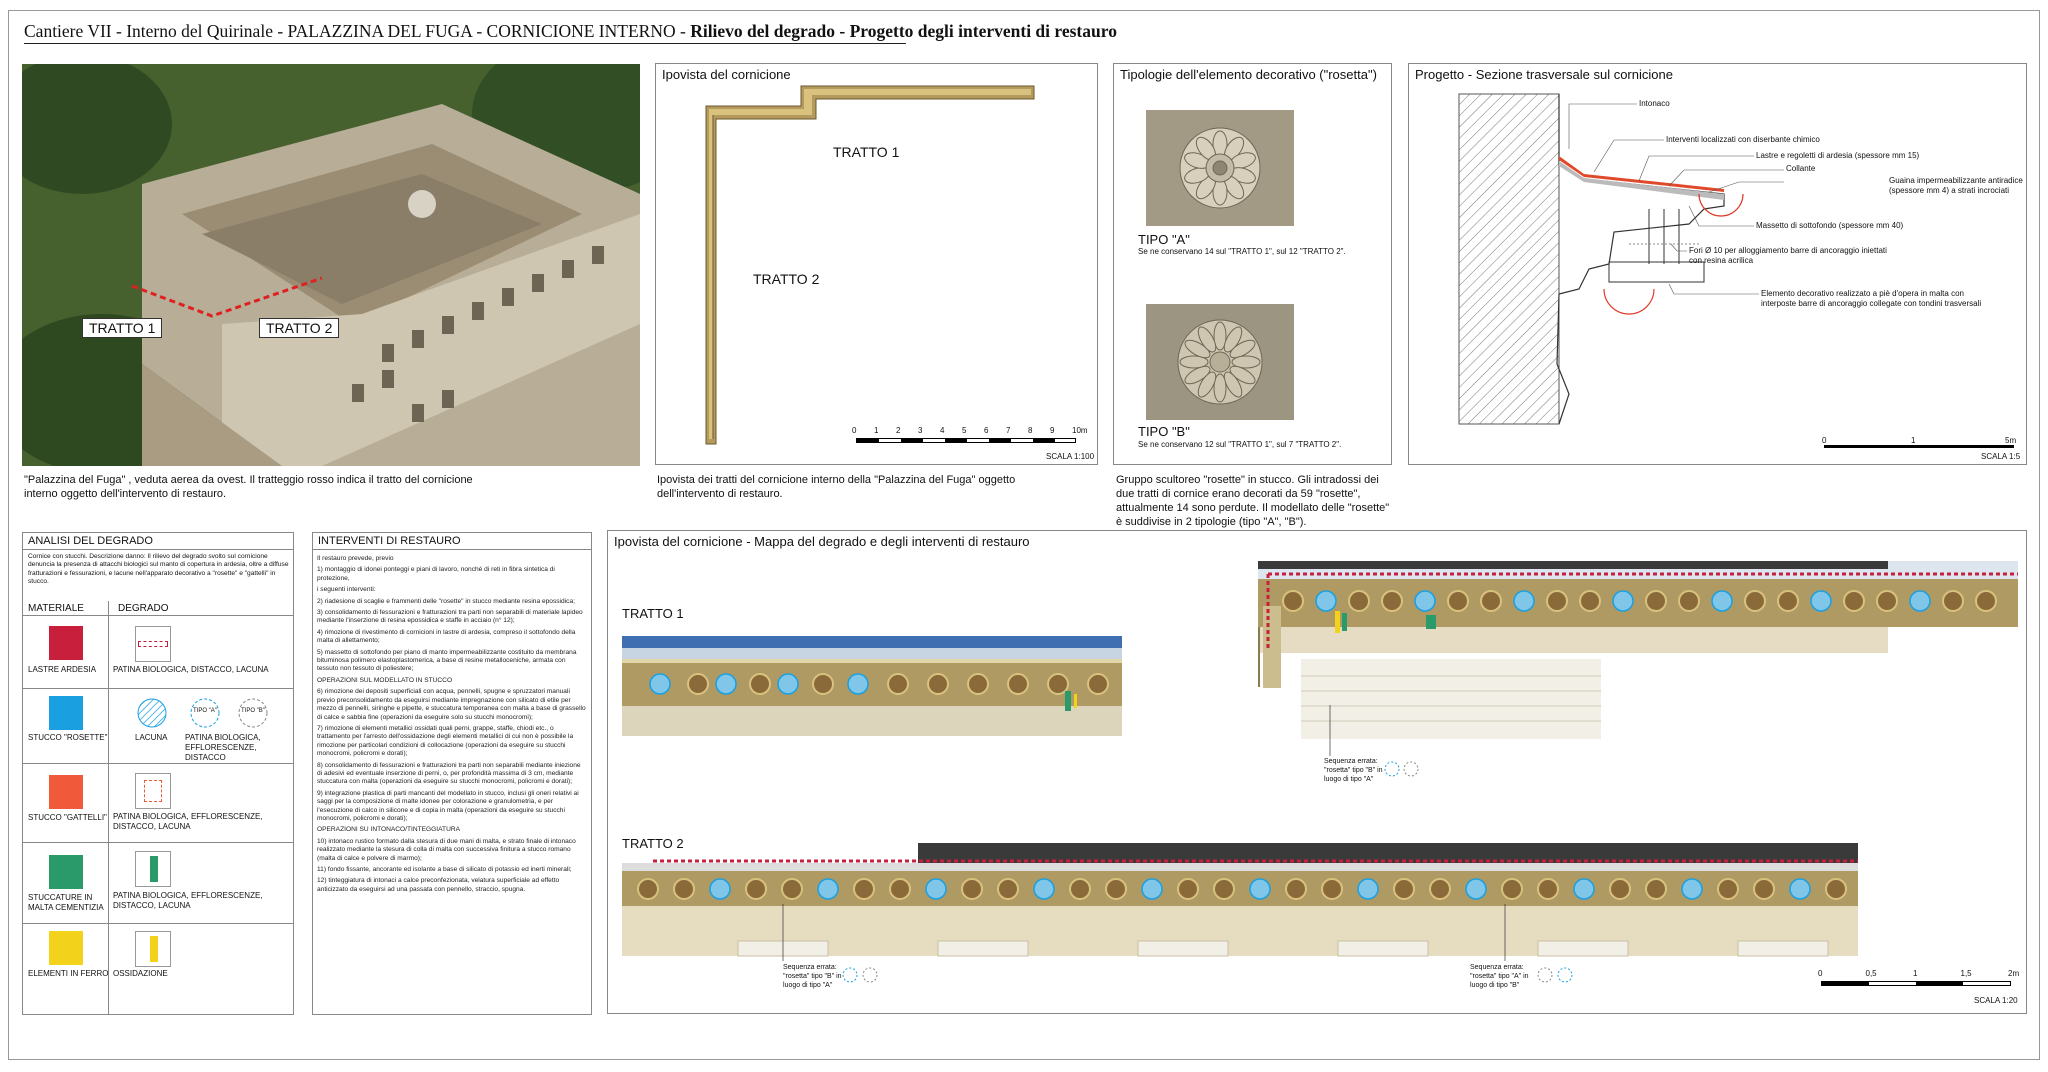  I want to click on aerial-photo, so click(331, 265).